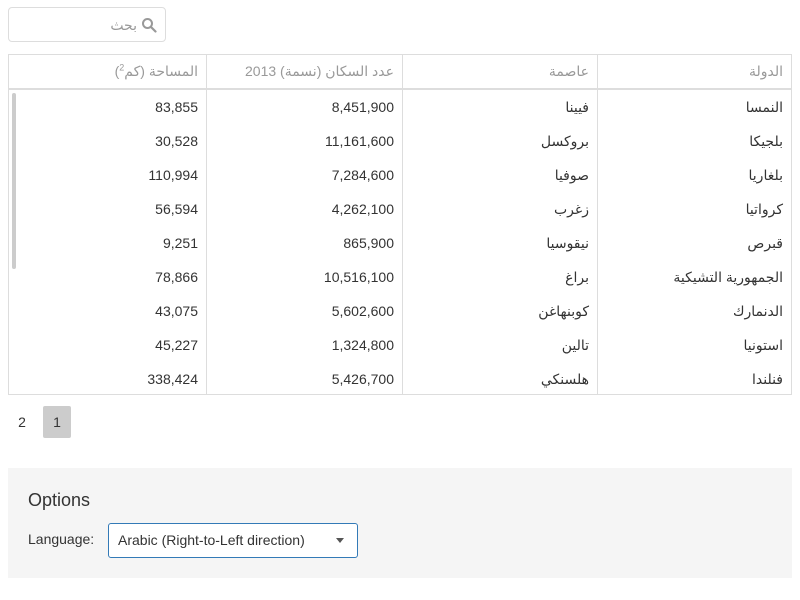 This screenshot has height=600, width=800. I want to click on cell-population: 8,451,900, so click(362, 107).